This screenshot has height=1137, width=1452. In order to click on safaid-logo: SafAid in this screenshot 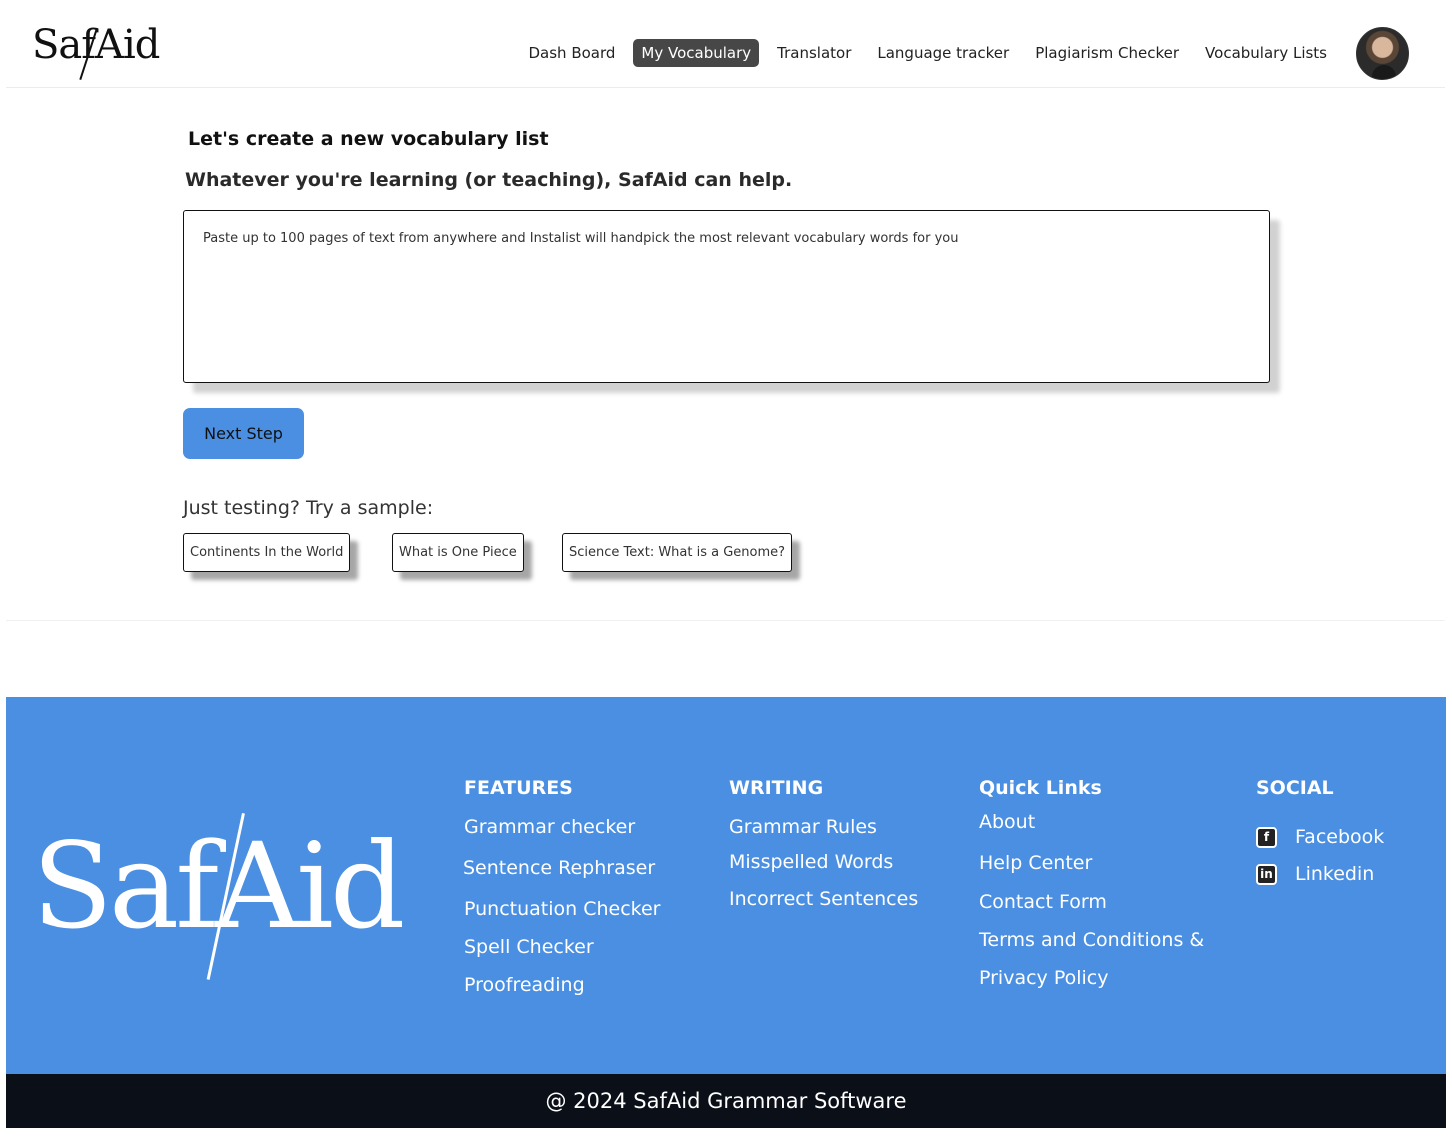, I will do `click(96, 52)`.